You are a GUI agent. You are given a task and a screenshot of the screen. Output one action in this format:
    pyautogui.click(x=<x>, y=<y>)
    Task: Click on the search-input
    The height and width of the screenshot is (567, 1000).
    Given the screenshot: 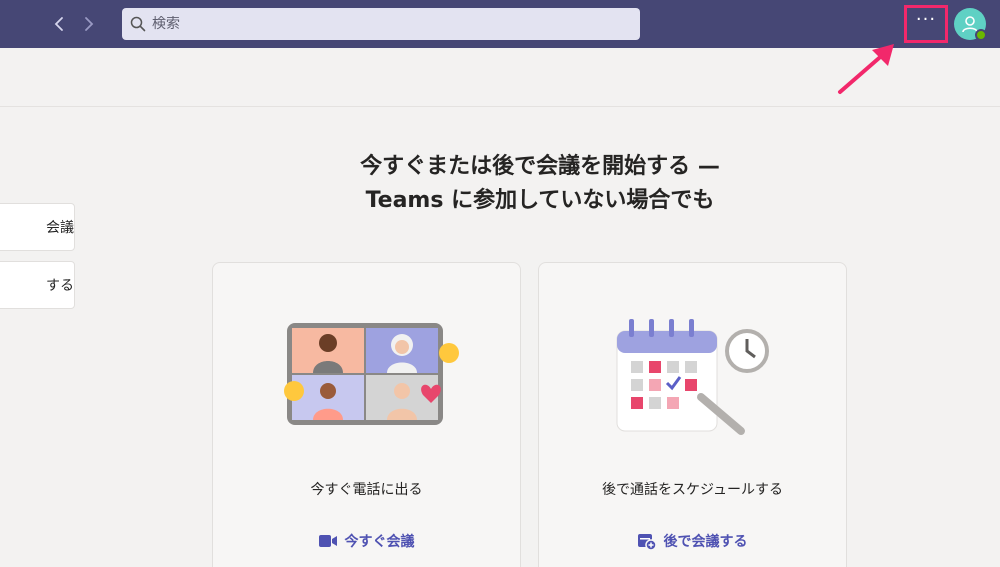 What is the action you would take?
    pyautogui.click(x=382, y=24)
    